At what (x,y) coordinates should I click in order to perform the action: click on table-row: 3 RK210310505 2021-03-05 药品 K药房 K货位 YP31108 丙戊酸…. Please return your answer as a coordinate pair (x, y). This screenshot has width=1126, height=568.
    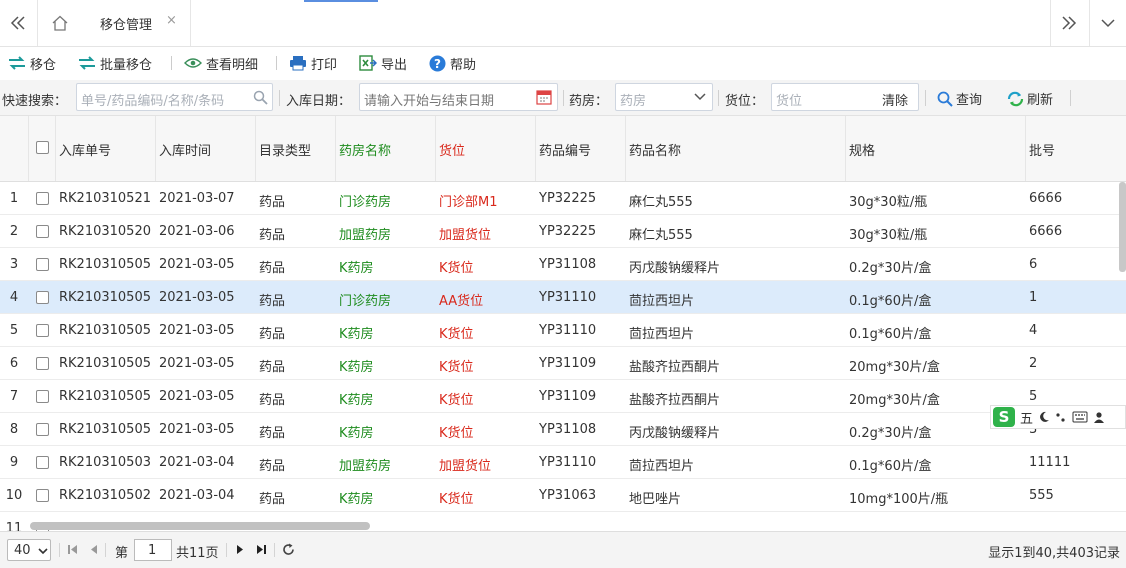
    Looking at the image, I should click on (563, 264).